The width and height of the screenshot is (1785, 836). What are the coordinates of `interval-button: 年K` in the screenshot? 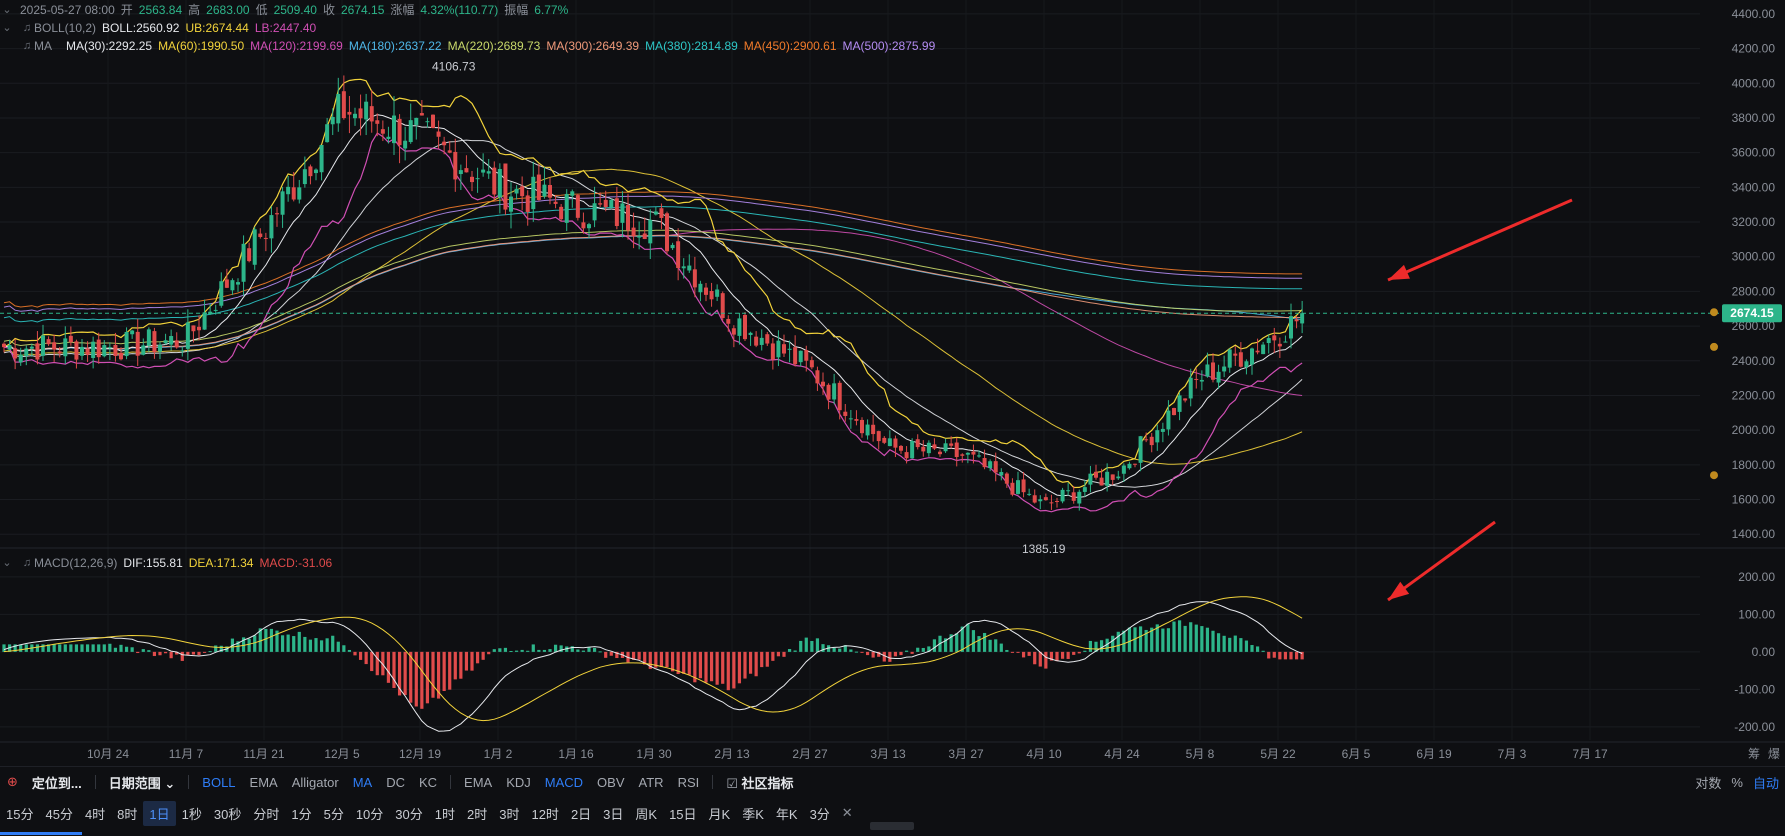 It's located at (787, 813).